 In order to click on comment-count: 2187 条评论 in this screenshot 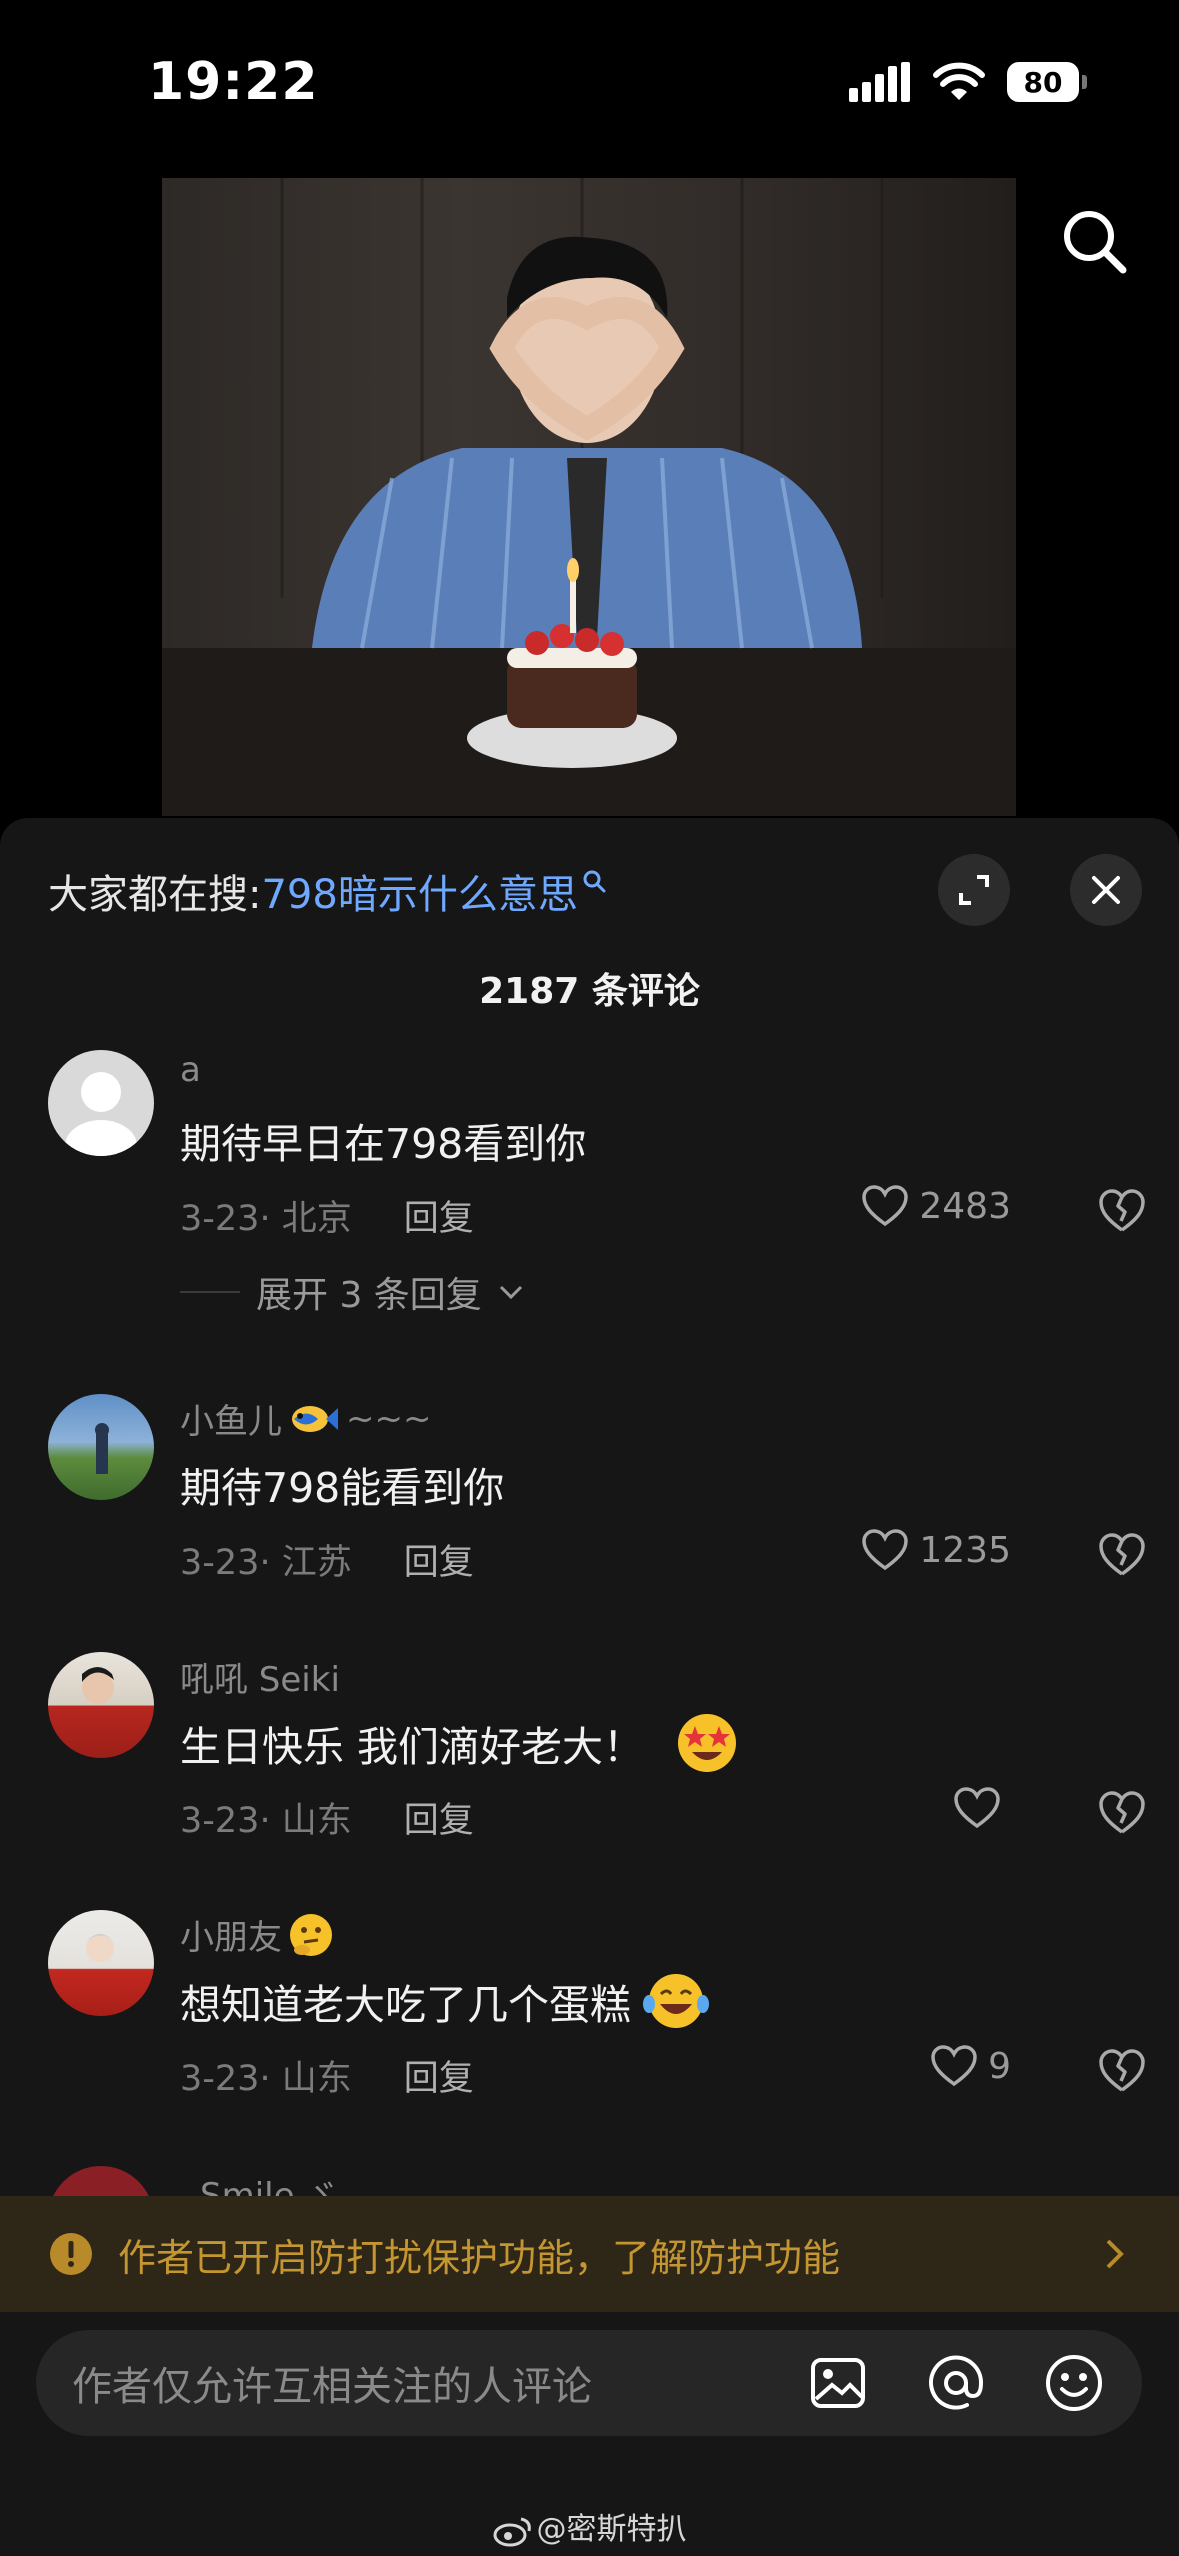, I will do `click(589, 991)`.